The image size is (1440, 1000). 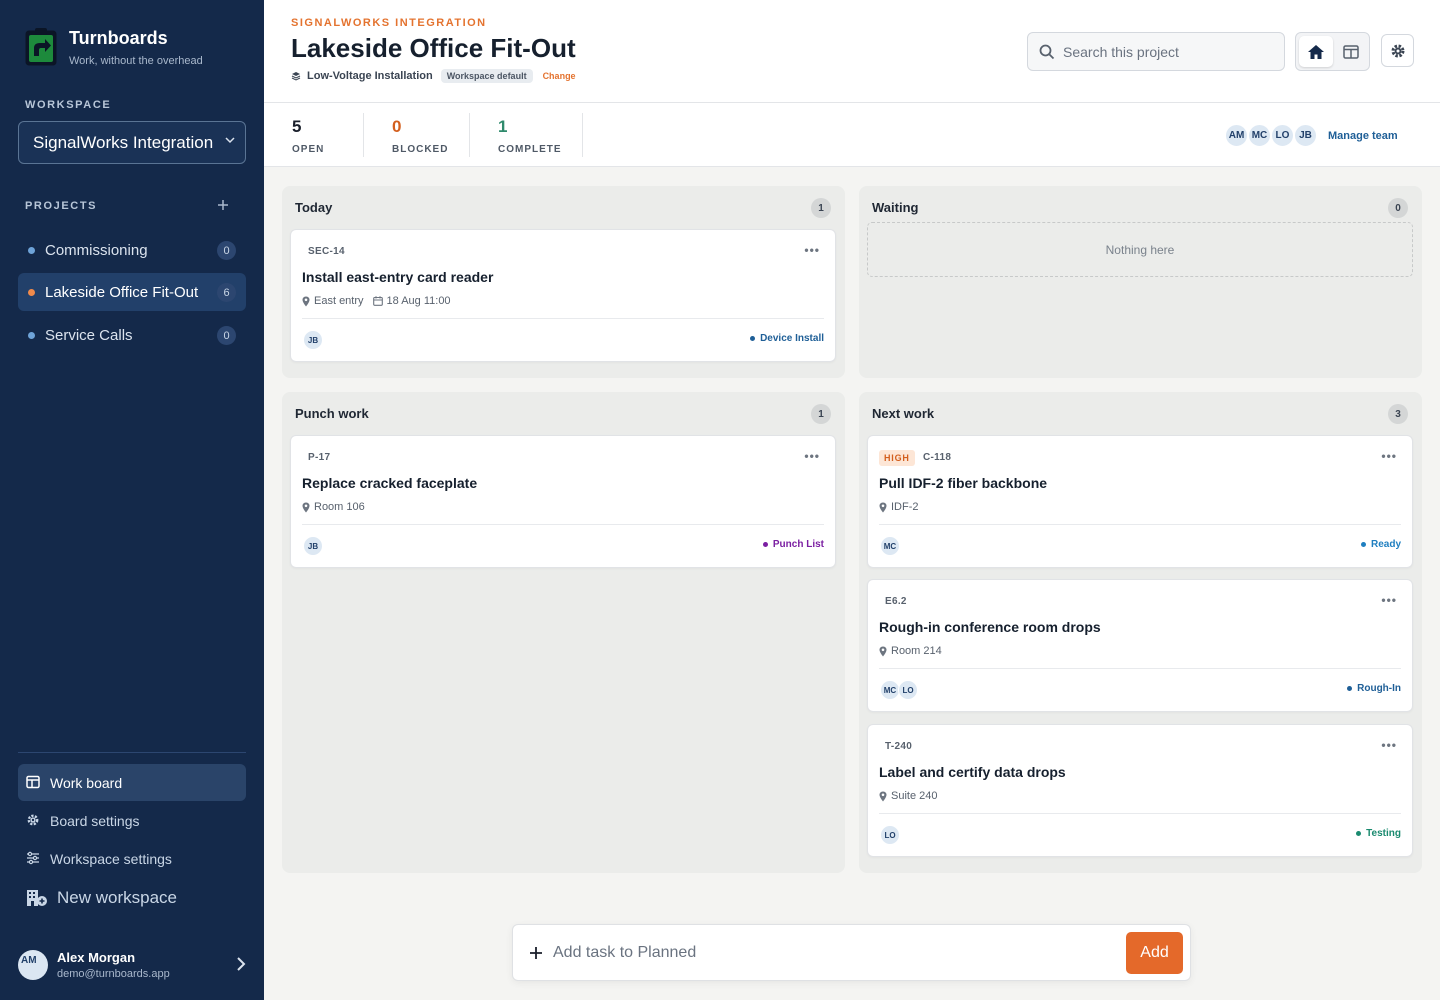 I want to click on column-title: Today, so click(x=314, y=207).